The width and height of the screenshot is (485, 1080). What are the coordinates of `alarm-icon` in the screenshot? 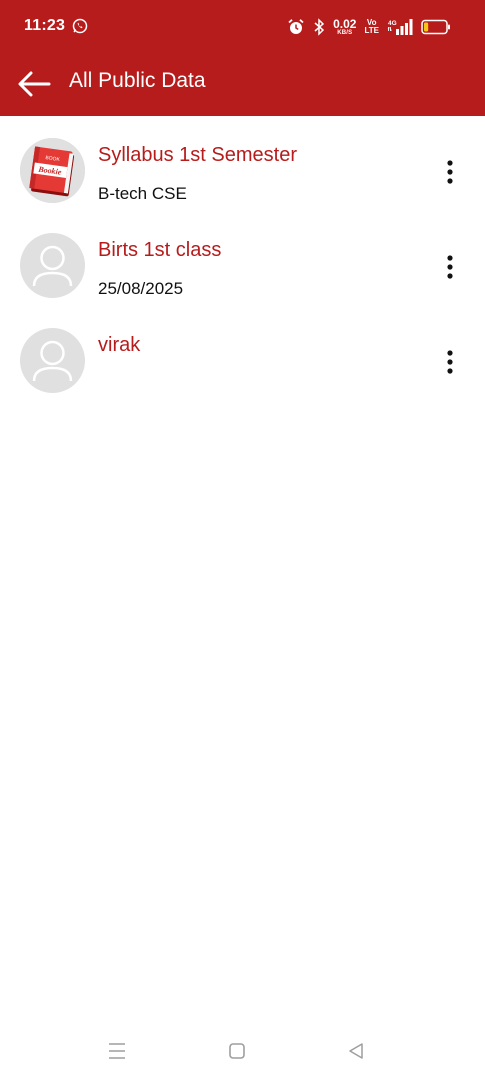 It's located at (296, 26).